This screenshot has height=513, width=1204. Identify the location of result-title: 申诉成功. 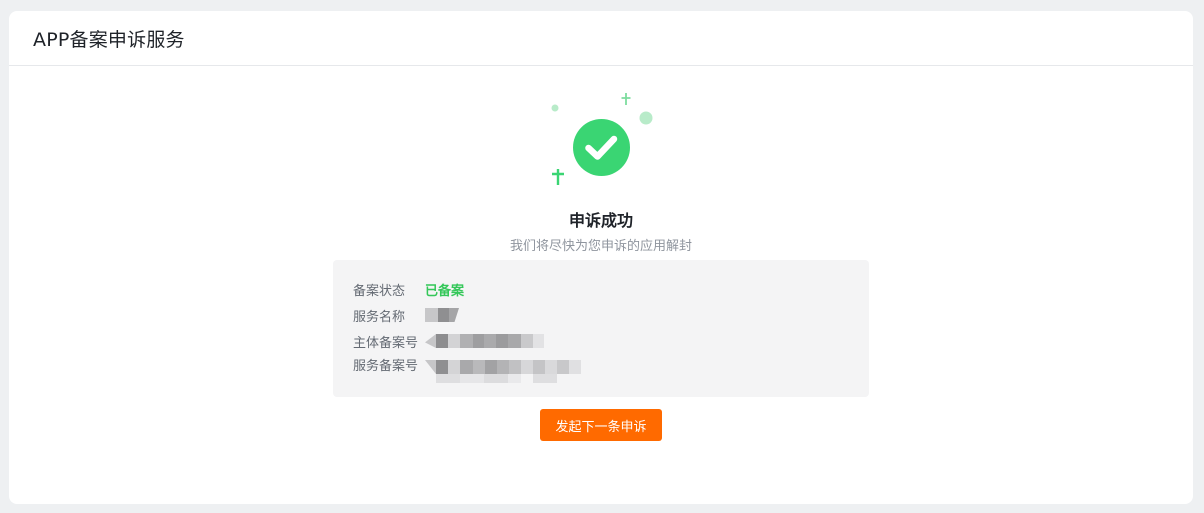
(600, 220).